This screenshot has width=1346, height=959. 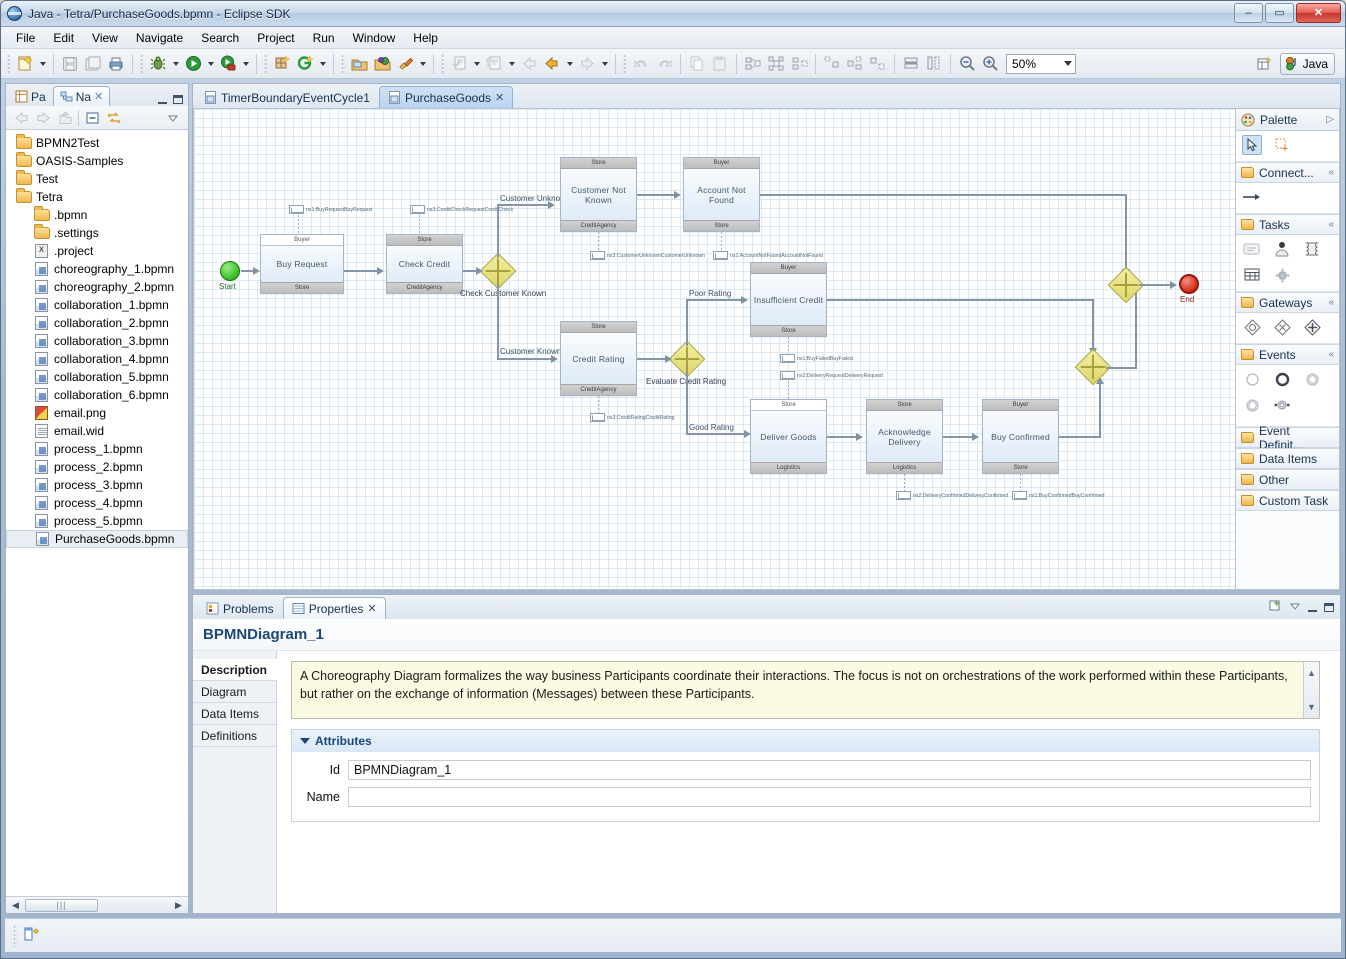 I want to click on tab-properties: Properties ✕, so click(x=334, y=608).